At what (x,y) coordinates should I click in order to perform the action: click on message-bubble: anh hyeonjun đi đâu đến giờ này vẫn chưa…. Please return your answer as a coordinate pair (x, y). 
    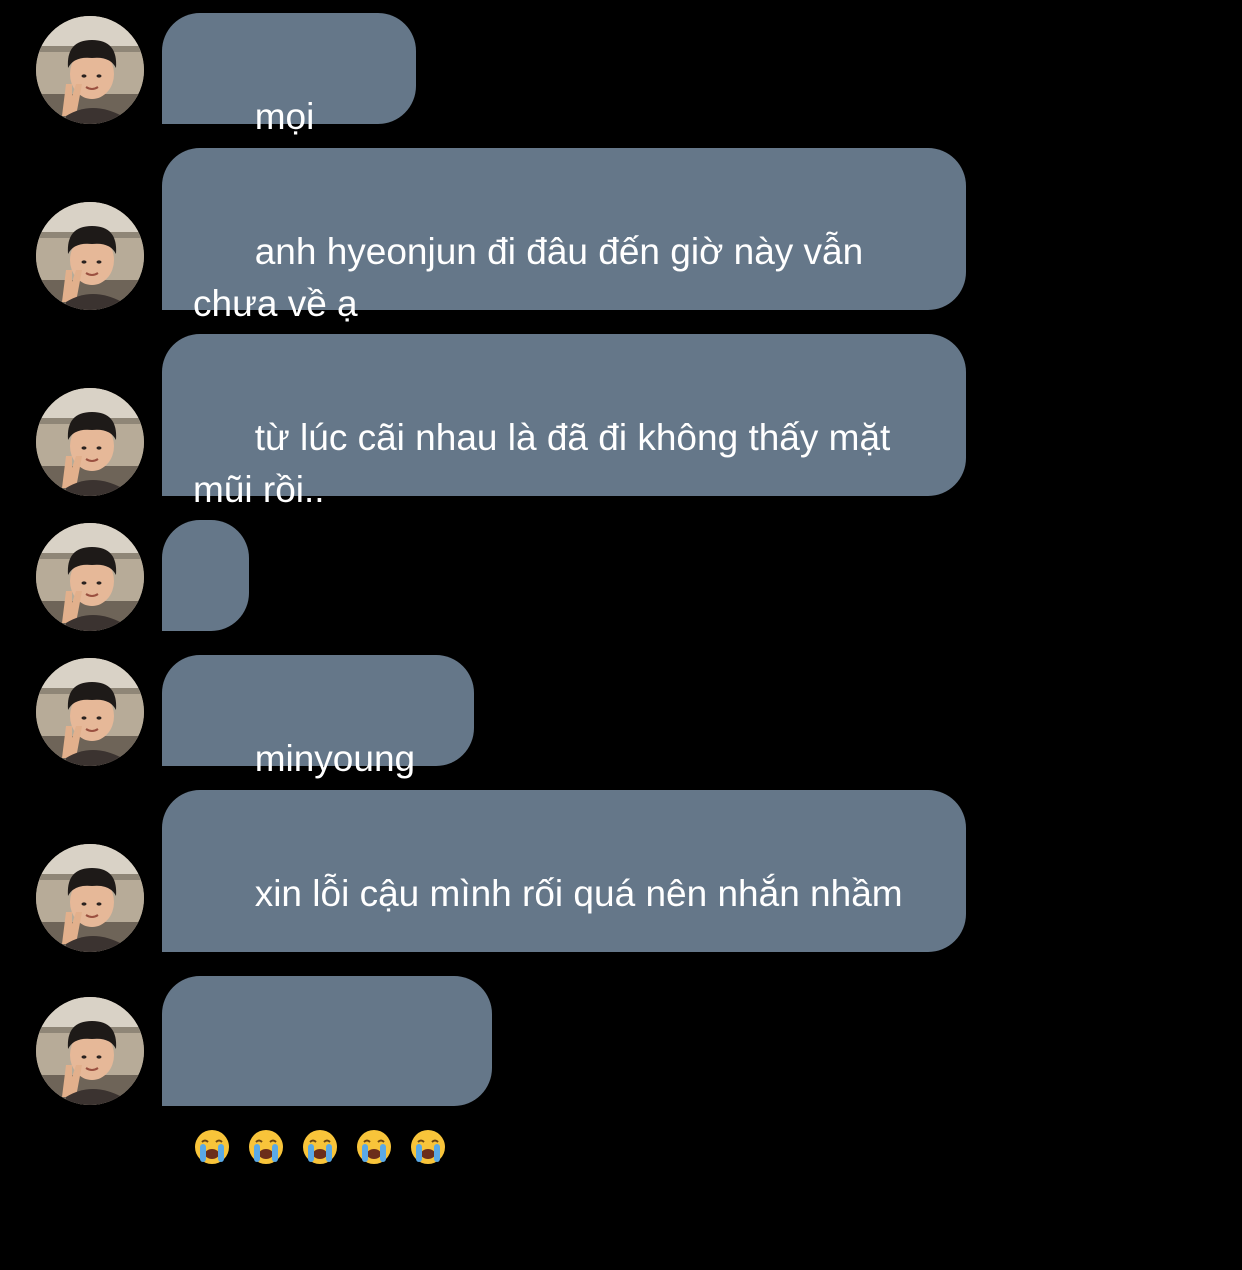
    Looking at the image, I should click on (564, 236).